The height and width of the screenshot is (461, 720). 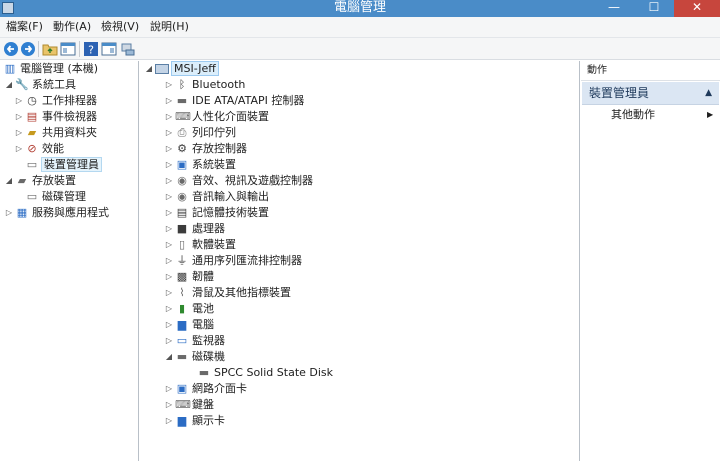 What do you see at coordinates (650, 93) in the screenshot?
I see `actions-group-device-manager: 裝置管理員 ▲` at bounding box center [650, 93].